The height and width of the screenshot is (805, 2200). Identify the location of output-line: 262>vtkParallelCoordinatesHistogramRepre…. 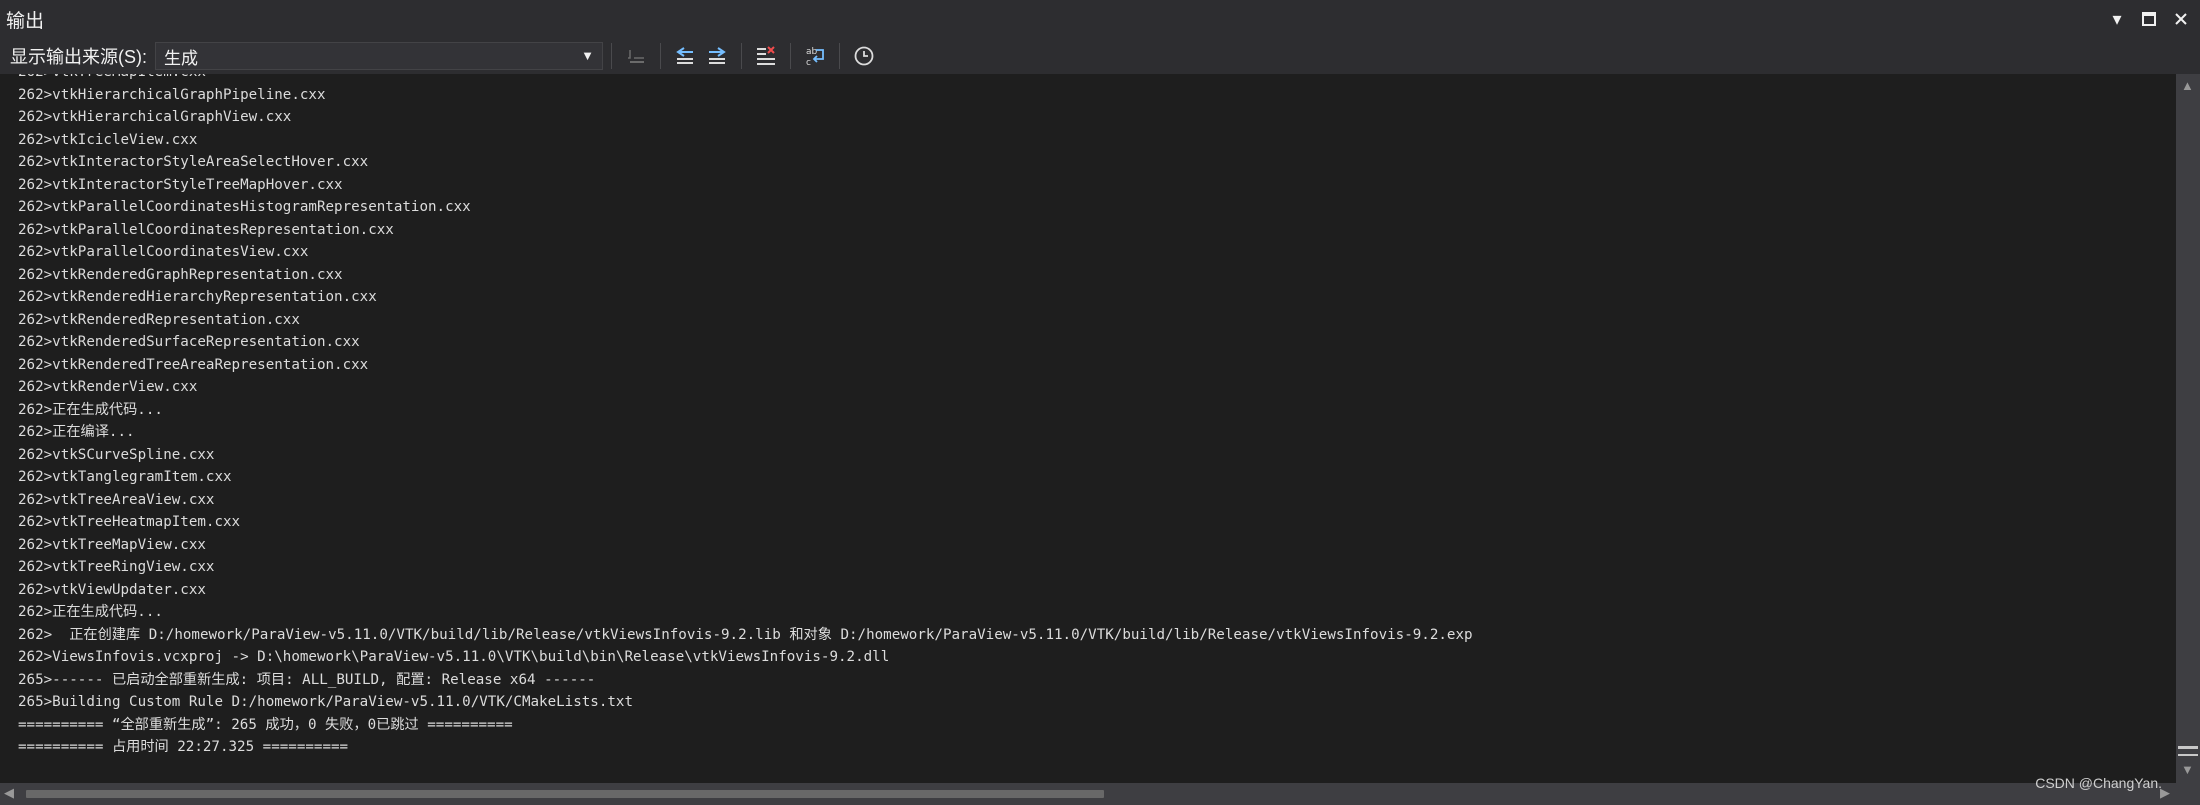
(244, 207).